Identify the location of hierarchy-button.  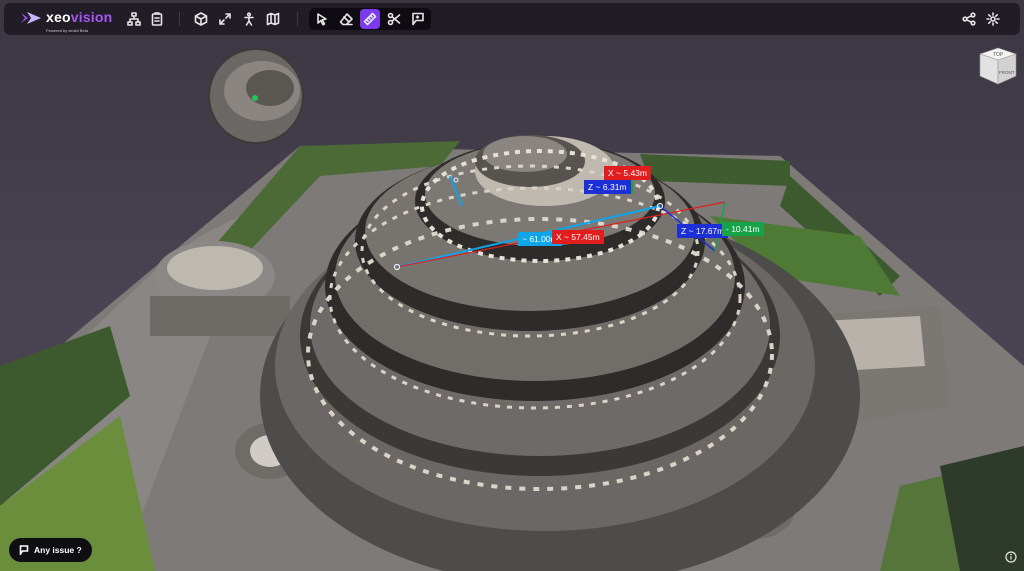
(134, 19).